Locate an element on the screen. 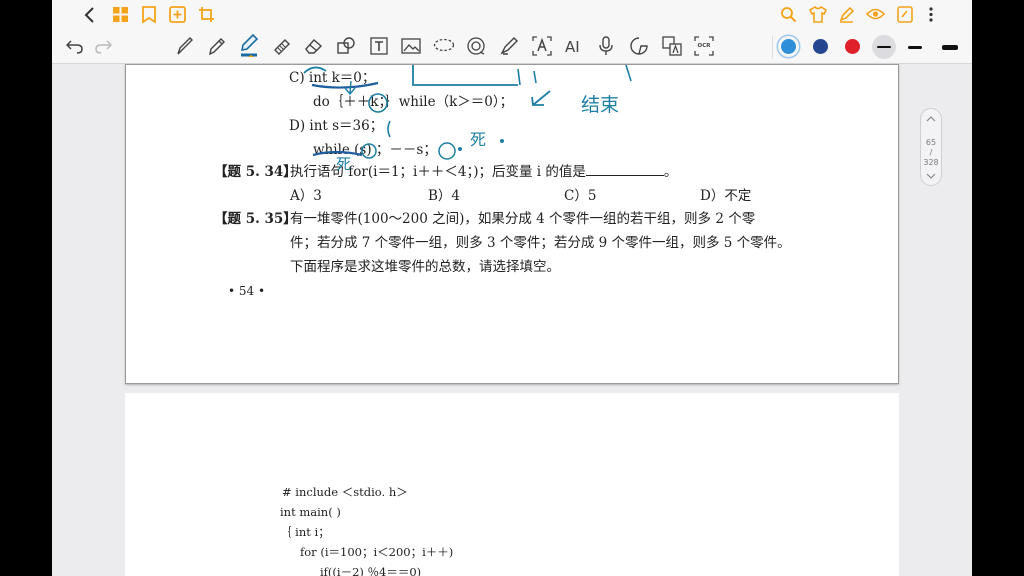  ocr-label: OCR is located at coordinates (704, 46).